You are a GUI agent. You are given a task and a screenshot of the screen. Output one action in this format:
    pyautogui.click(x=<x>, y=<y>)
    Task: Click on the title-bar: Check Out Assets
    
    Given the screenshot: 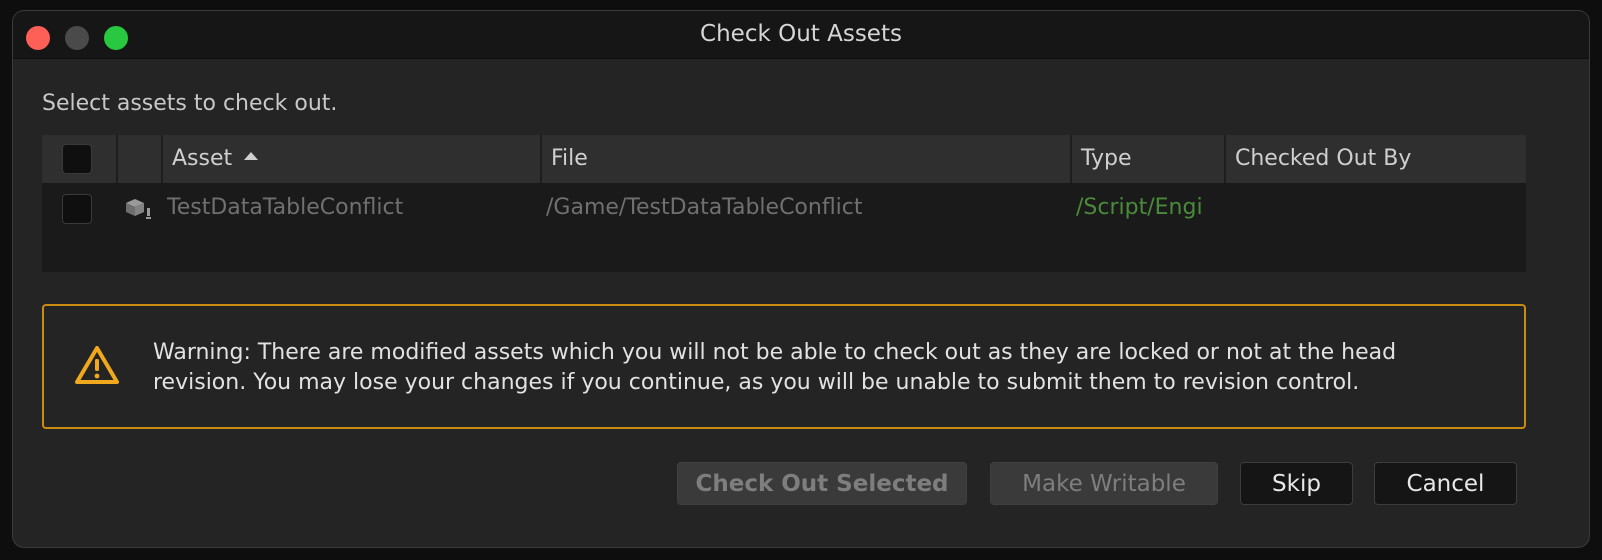 What is the action you would take?
    pyautogui.click(x=801, y=35)
    